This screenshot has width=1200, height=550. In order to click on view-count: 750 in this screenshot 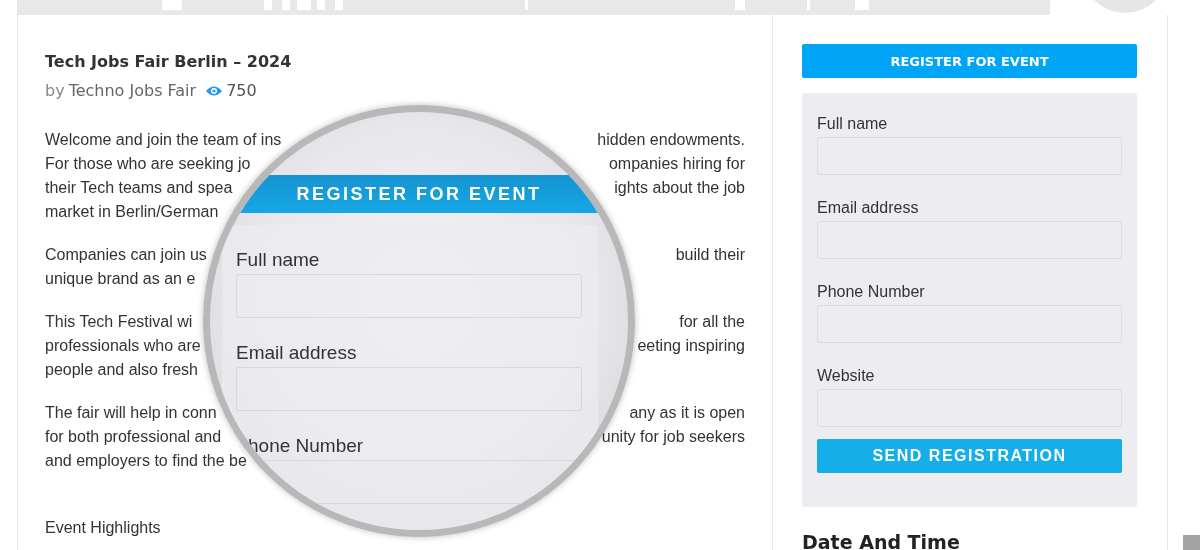, I will do `click(241, 90)`.